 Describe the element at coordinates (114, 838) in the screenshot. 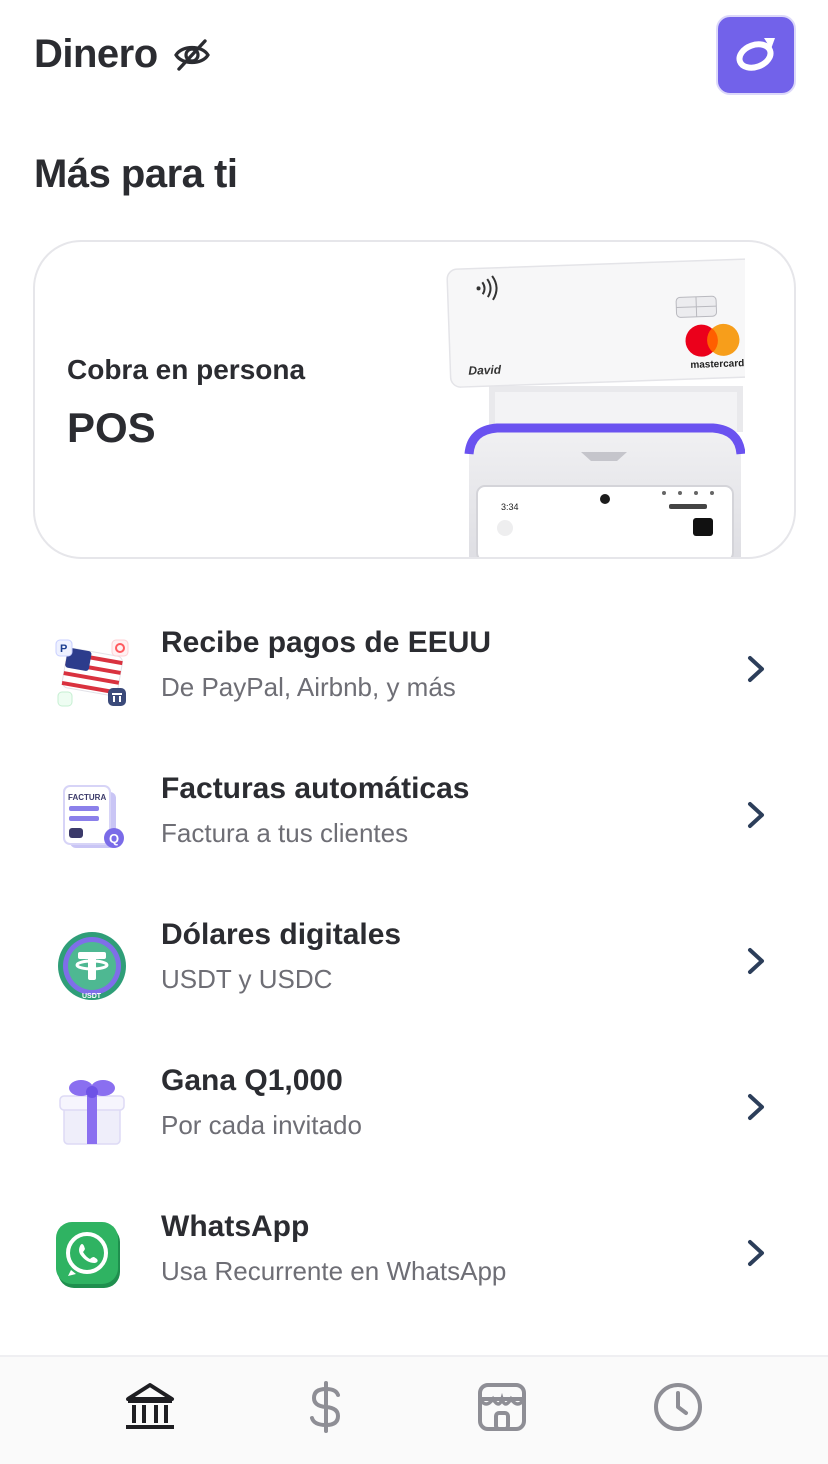

I see `svg-text: Q` at that location.